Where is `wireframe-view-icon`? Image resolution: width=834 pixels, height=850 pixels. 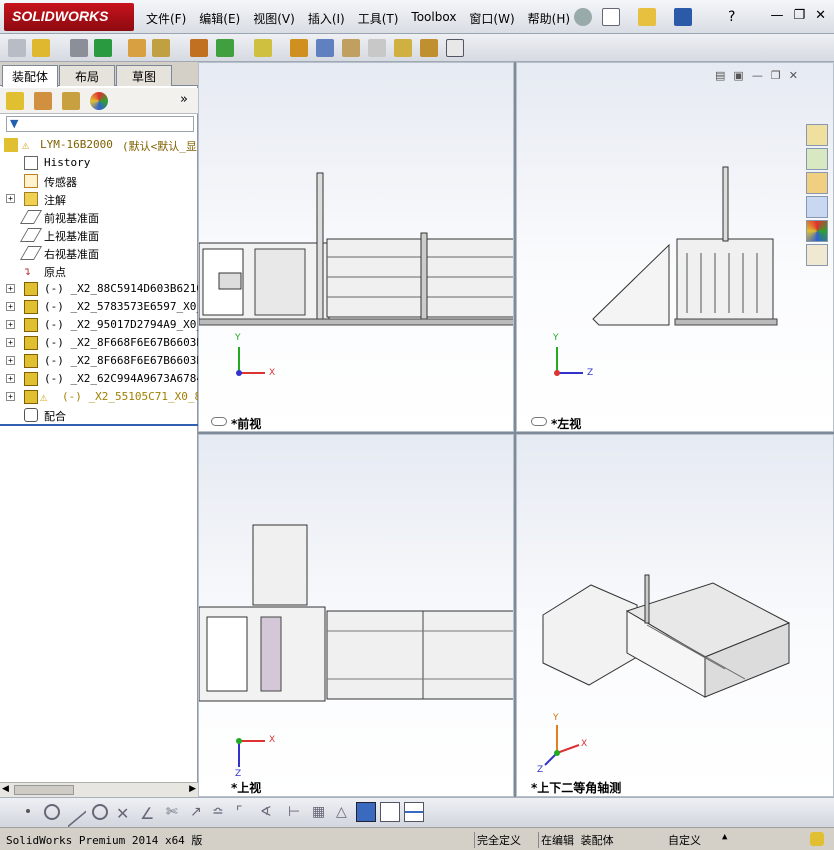 wireframe-view-icon is located at coordinates (390, 812).